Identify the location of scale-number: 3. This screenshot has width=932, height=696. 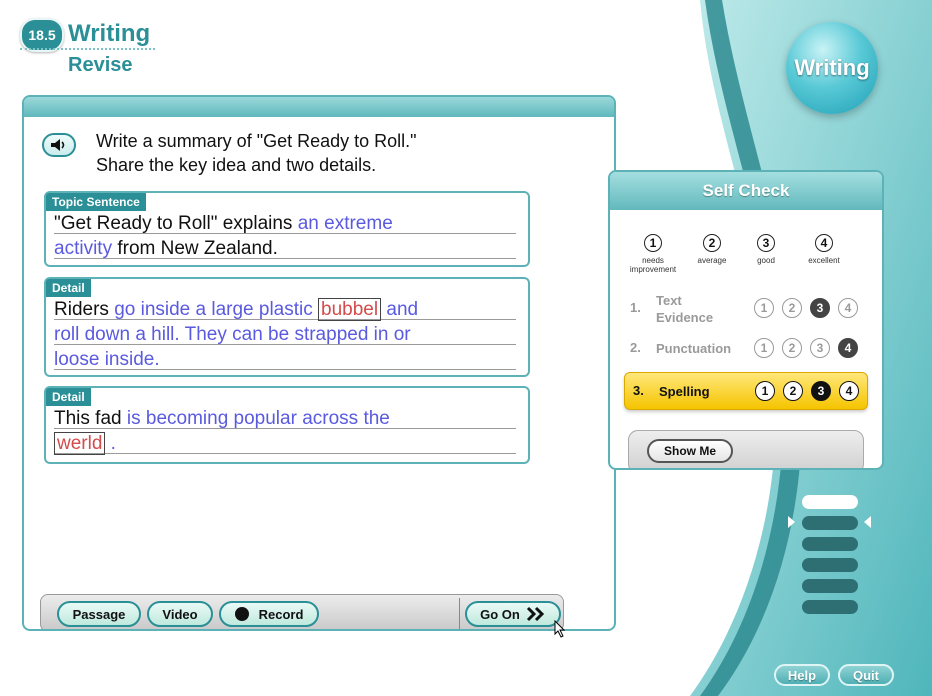
(766, 243).